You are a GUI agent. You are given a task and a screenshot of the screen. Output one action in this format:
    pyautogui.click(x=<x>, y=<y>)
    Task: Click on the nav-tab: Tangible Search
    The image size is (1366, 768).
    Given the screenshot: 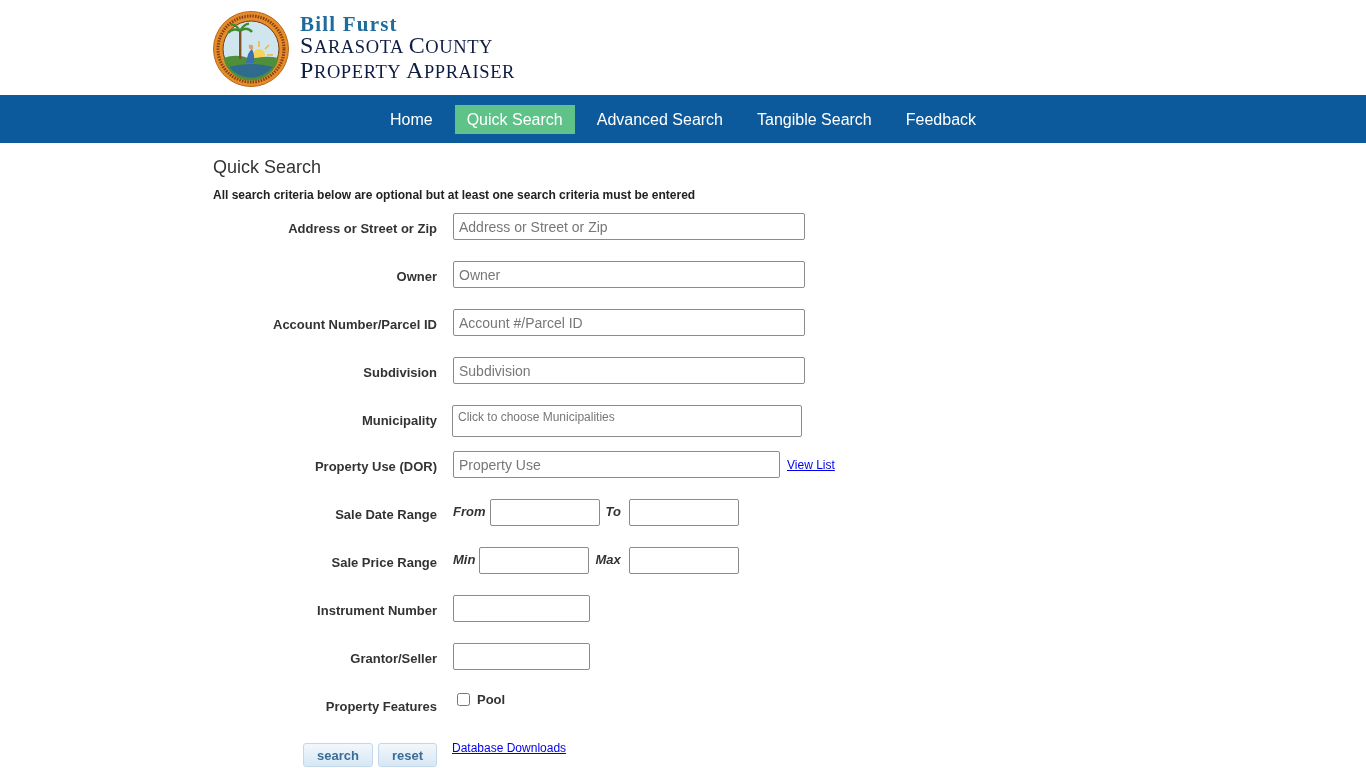 What is the action you would take?
    pyautogui.click(x=814, y=119)
    